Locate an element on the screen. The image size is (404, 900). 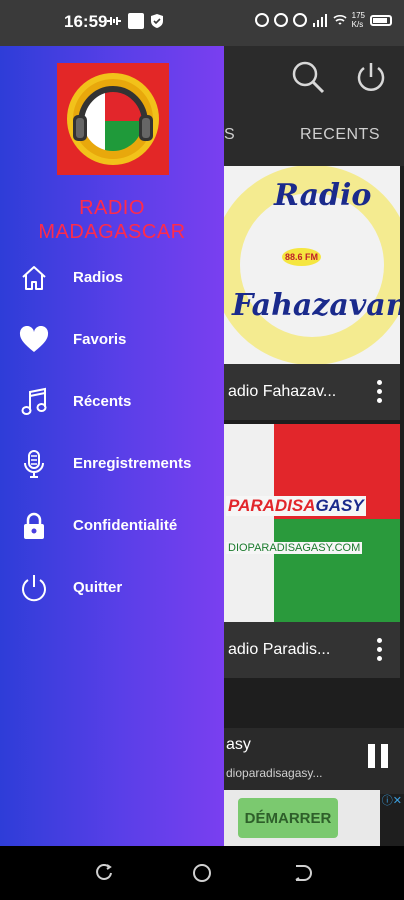
battery-icon is located at coordinates (381, 20).